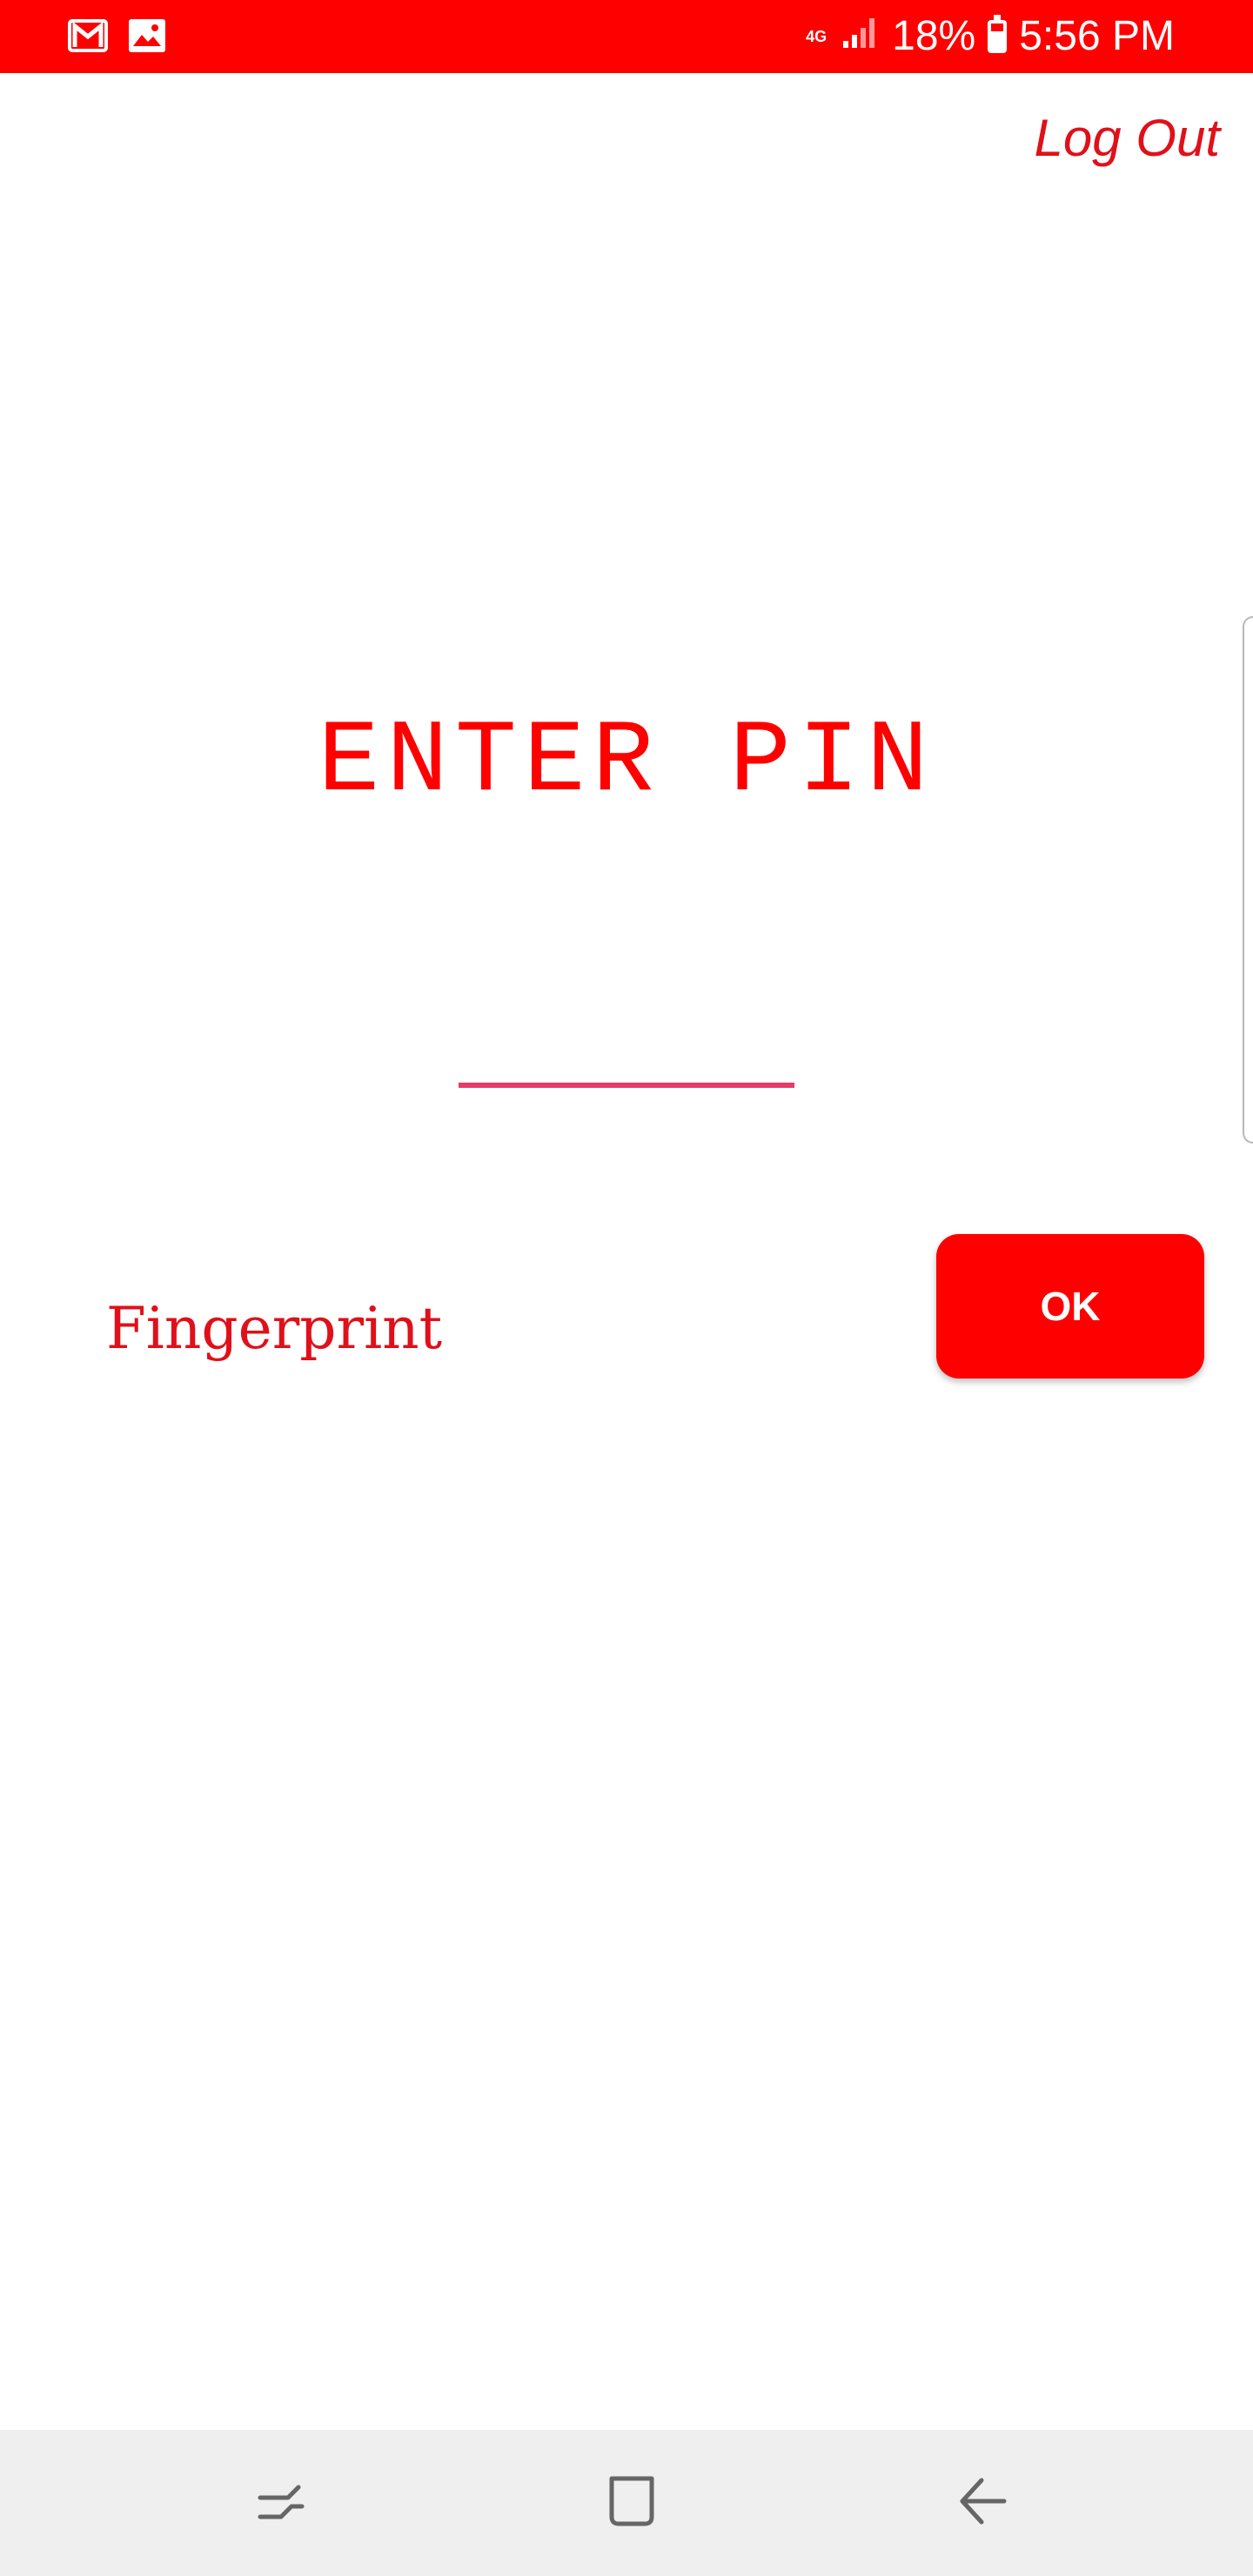 This screenshot has height=2576, width=1253. I want to click on back-button, so click(983, 2503).